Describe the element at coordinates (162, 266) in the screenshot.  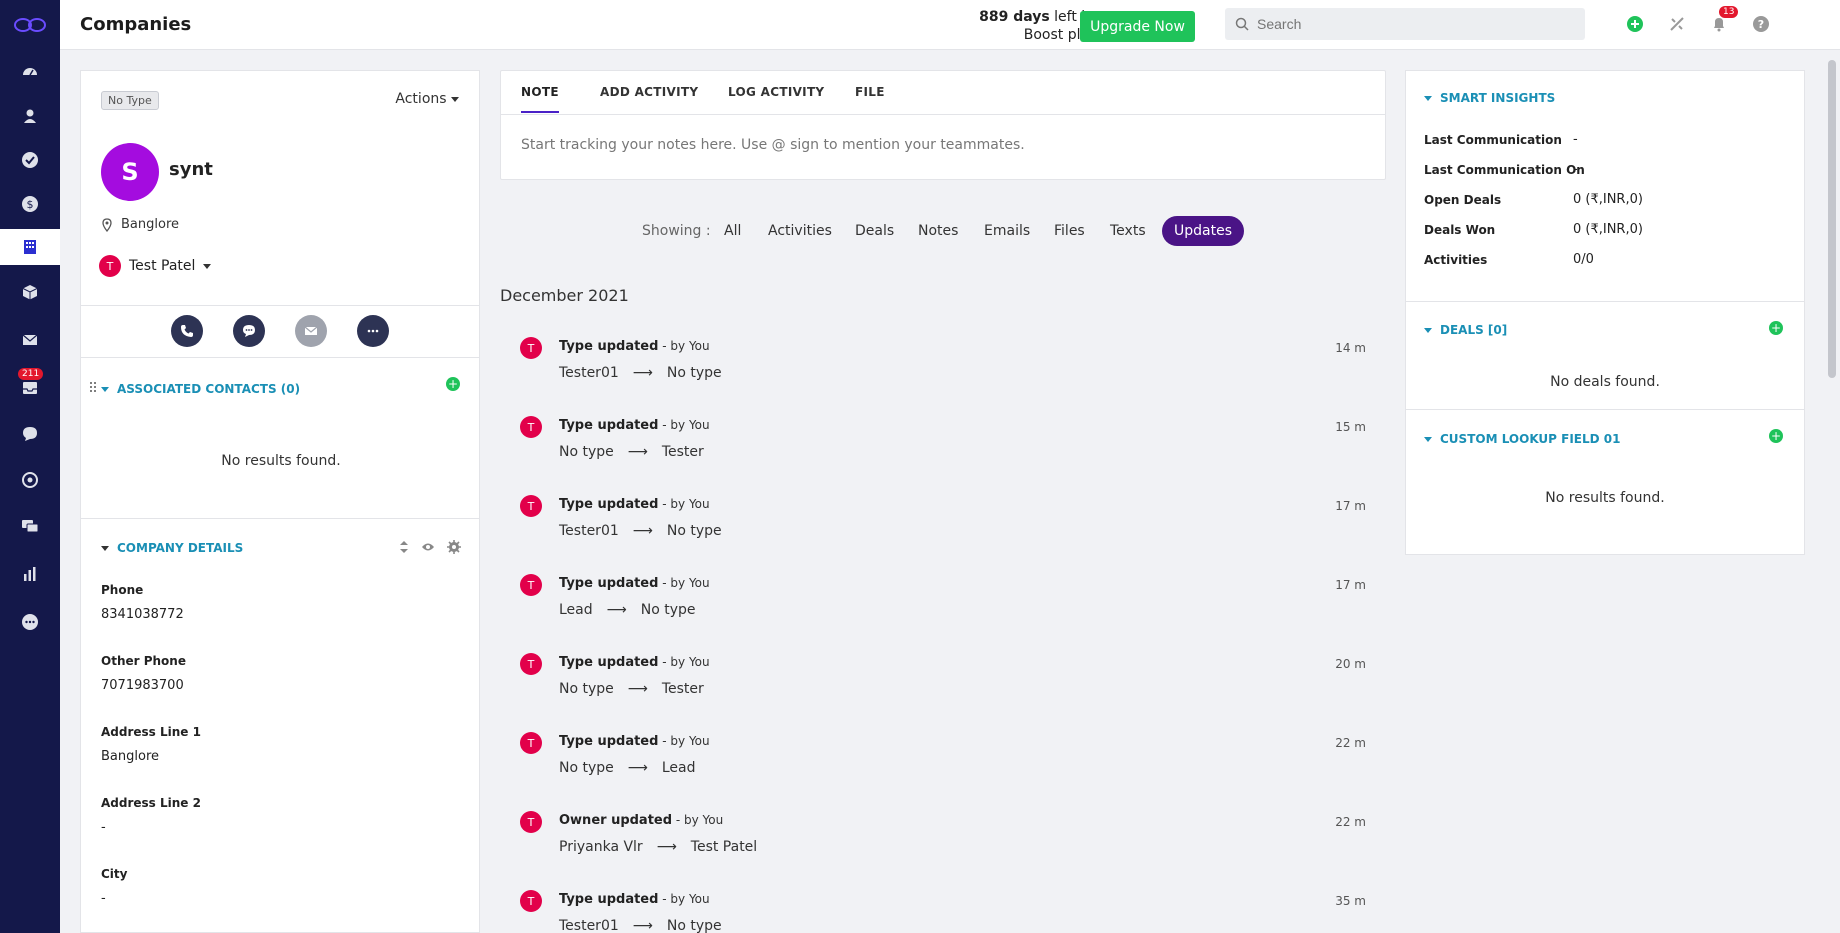
I see `owner-name: Test Patel` at that location.